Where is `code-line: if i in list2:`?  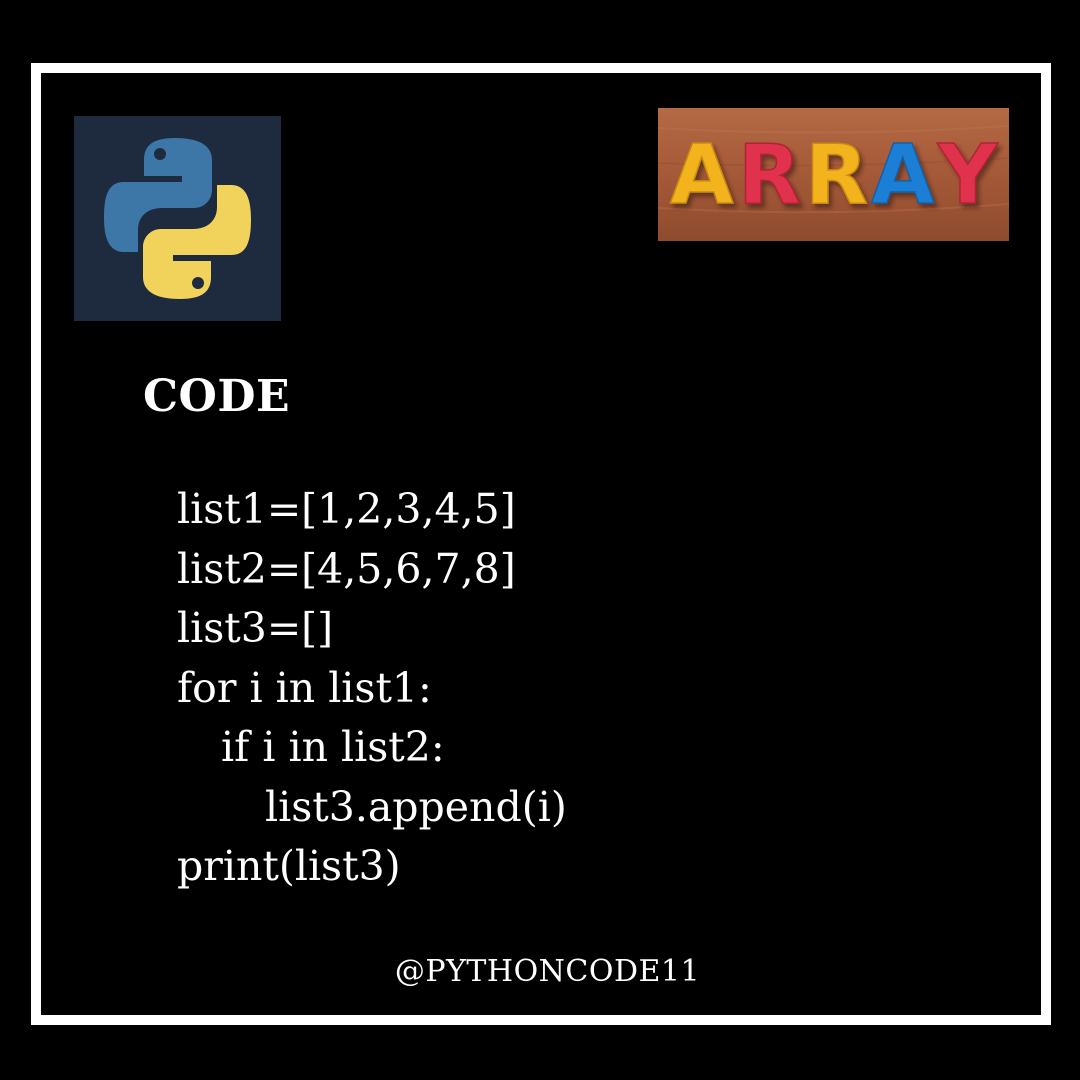
code-line: if i in list2: is located at coordinates (333, 747).